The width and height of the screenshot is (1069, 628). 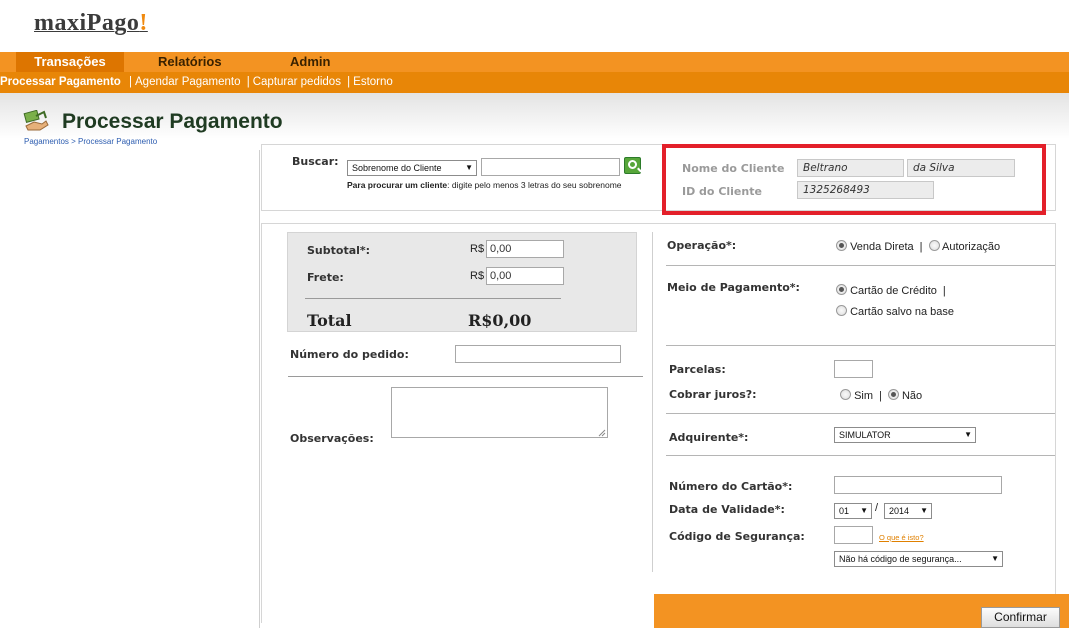 I want to click on juros-sim-label: Sim, so click(x=864, y=396).